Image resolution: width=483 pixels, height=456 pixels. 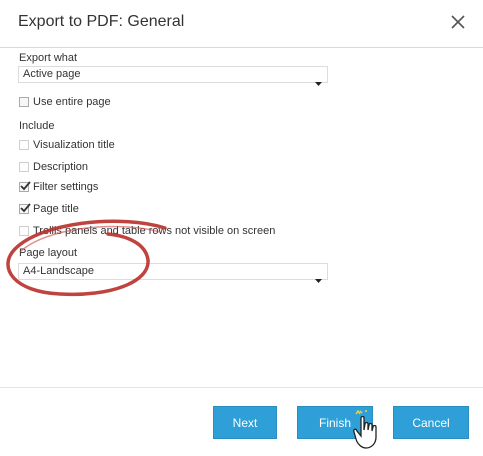 I want to click on close-icon, so click(x=458, y=22).